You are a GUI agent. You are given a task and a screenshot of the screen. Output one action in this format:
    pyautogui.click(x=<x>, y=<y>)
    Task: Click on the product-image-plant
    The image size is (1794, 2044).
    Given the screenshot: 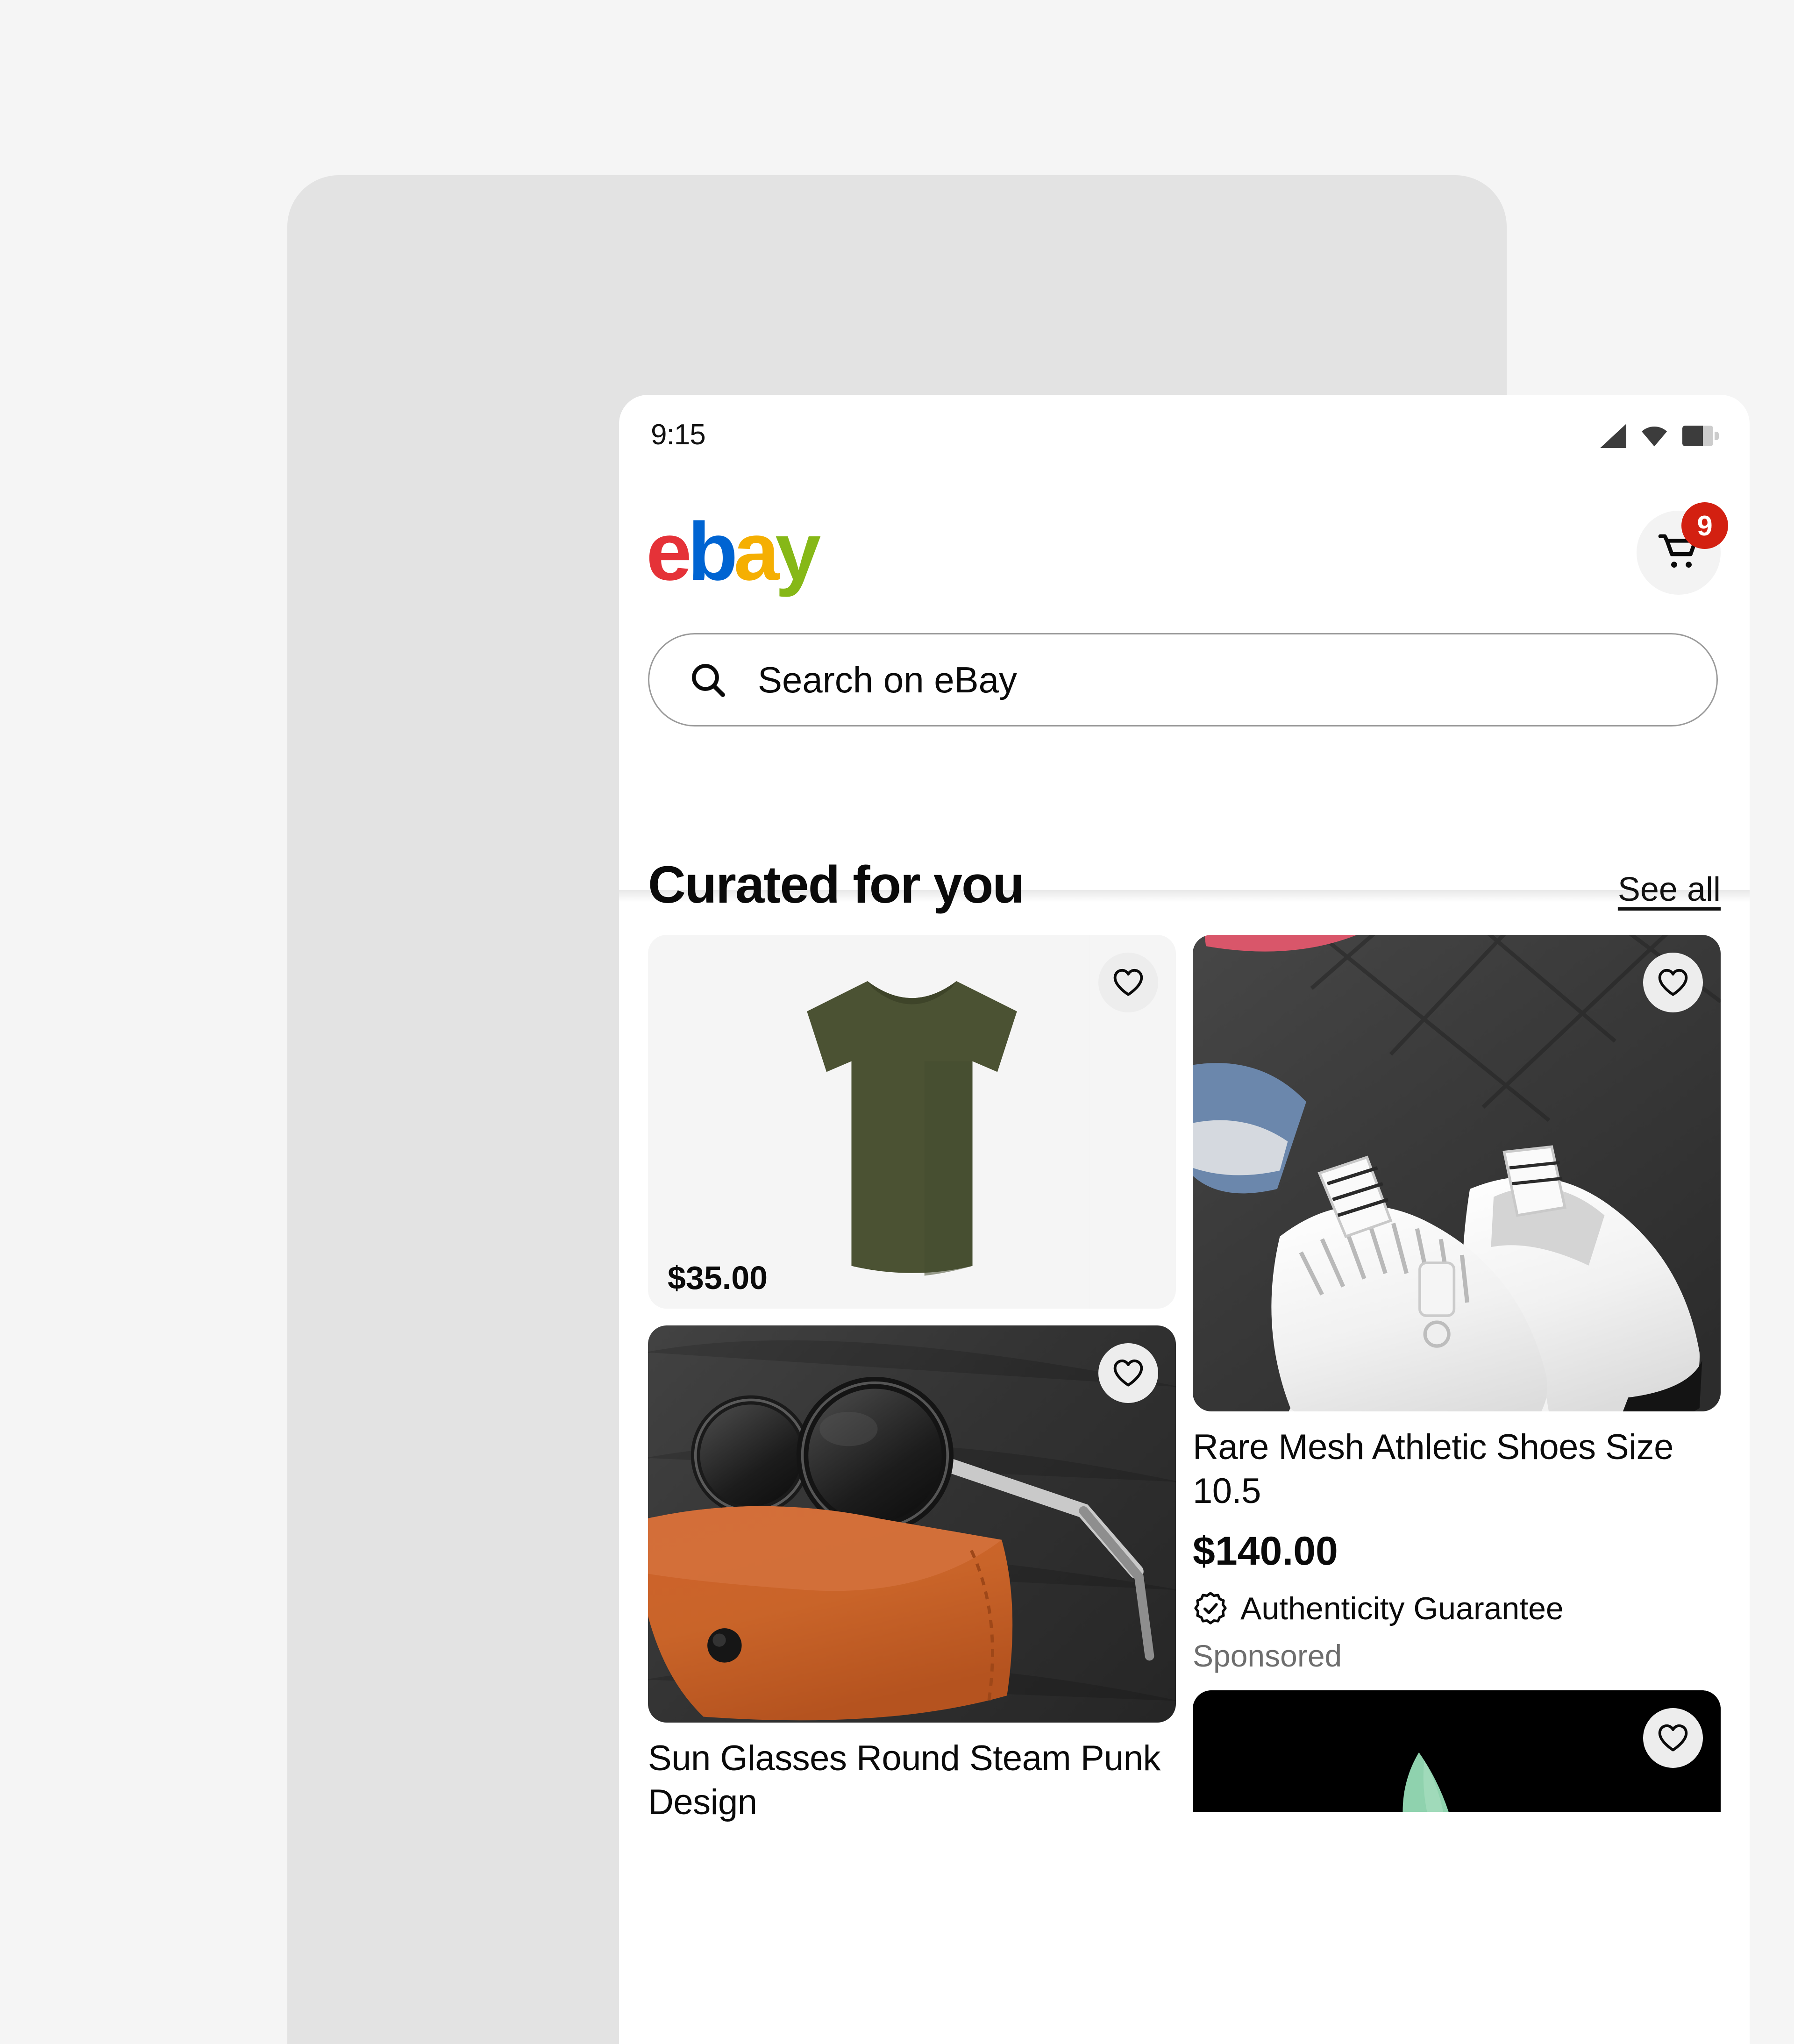 What is the action you would take?
    pyautogui.click(x=1457, y=1751)
    